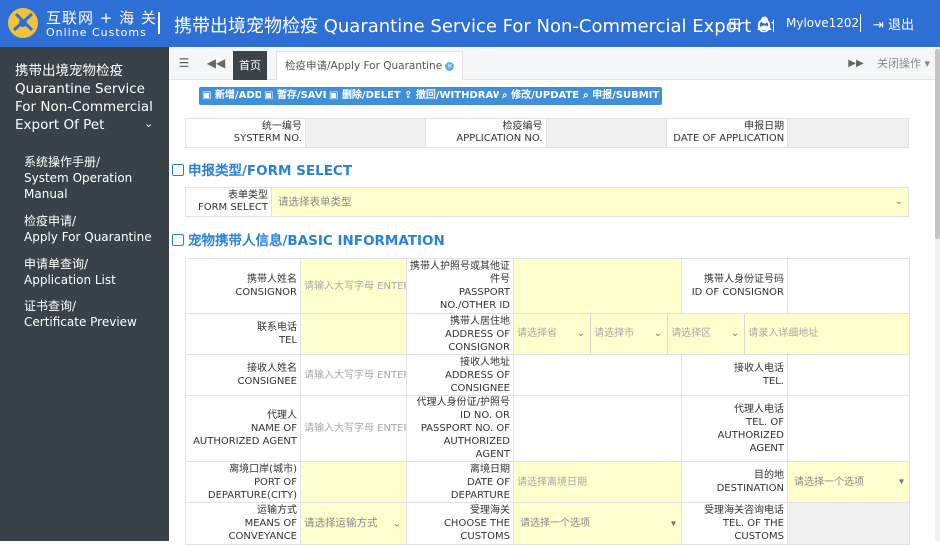 The width and height of the screenshot is (940, 545). What do you see at coordinates (460, 523) in the screenshot?
I see `customs-label: 受理海关 CHOOSE THE CUSTOMS` at bounding box center [460, 523].